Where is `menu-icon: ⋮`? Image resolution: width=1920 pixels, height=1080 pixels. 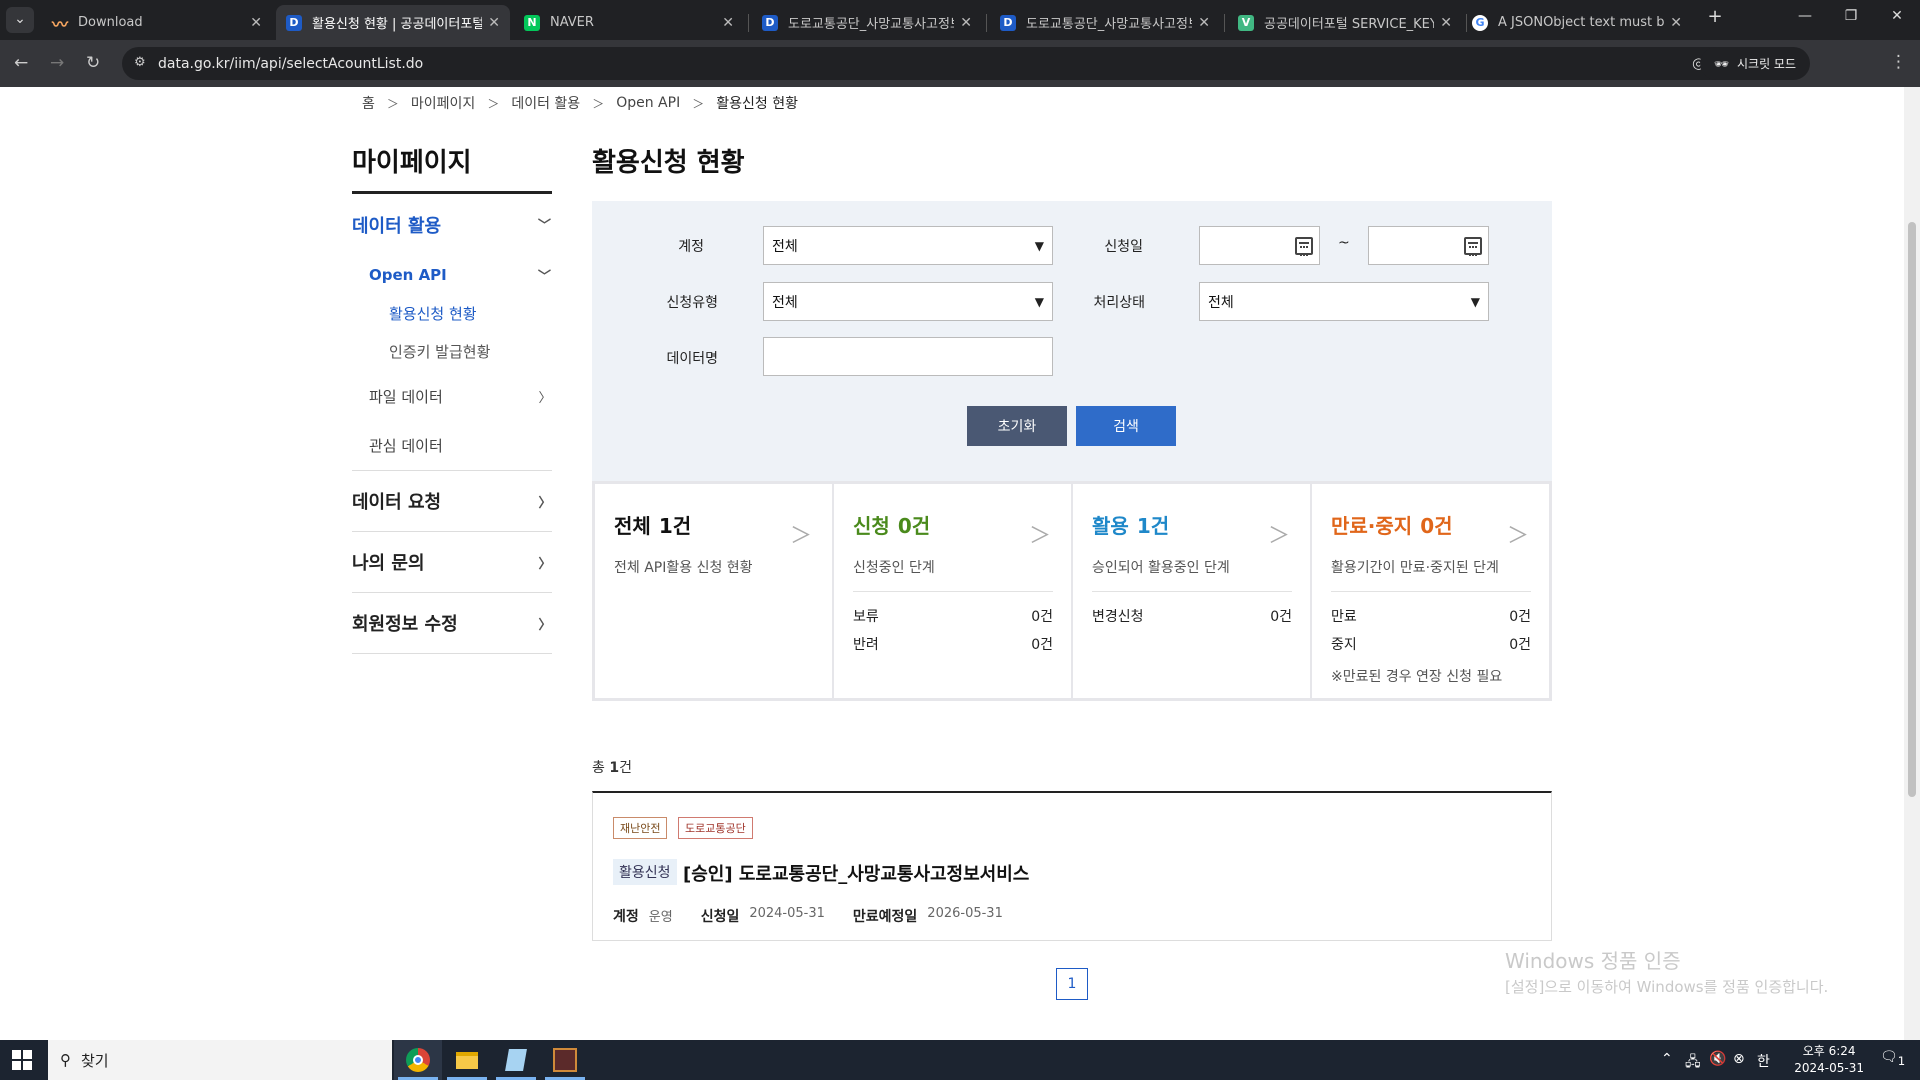 menu-icon: ⋮ is located at coordinates (1898, 62).